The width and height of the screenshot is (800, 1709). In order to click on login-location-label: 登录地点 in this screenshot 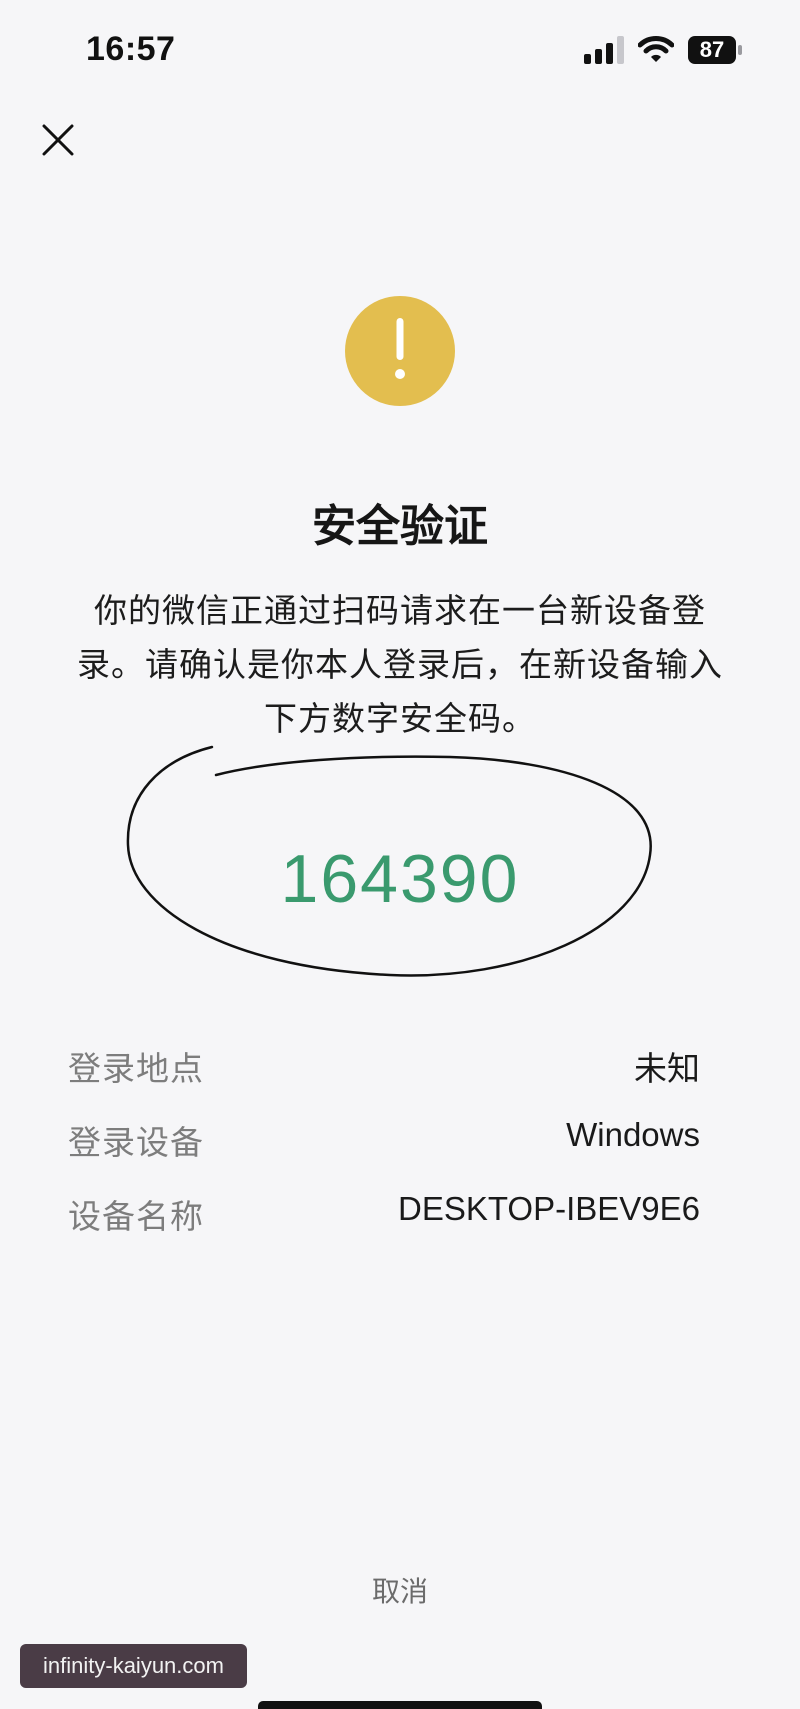, I will do `click(136, 1068)`.